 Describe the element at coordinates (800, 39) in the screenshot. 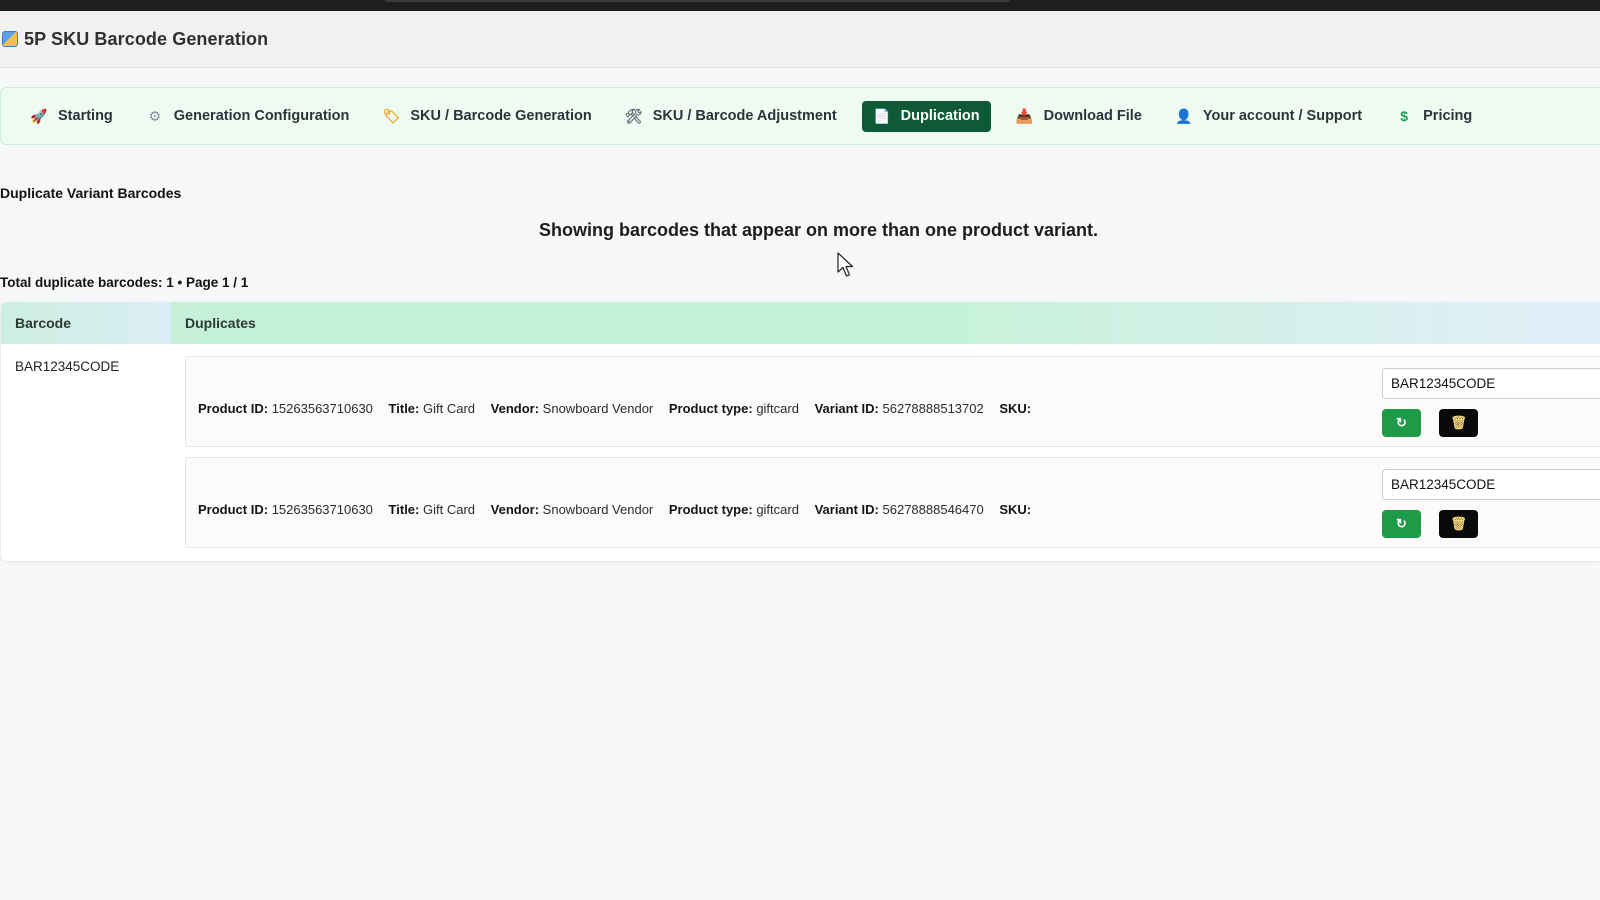

I see `app-header: 5P SKU Barcode Generation` at that location.